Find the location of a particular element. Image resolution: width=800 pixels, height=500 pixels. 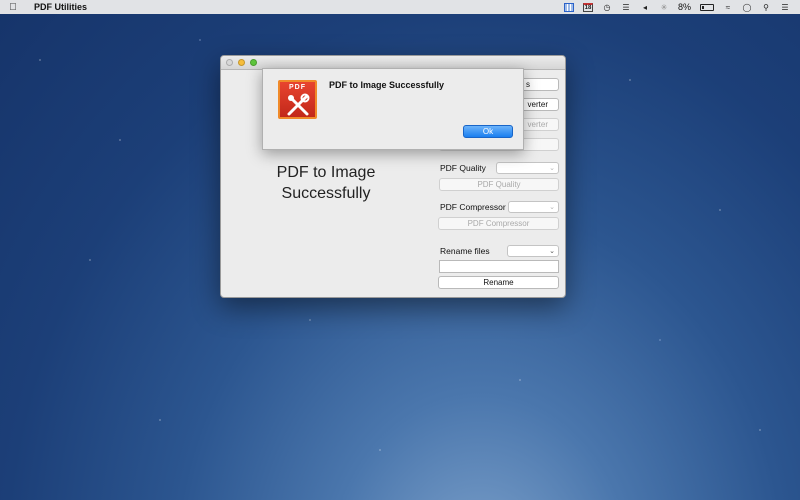

alert-dialog: PDF PDF to Image Successfully Ok is located at coordinates (393, 109).